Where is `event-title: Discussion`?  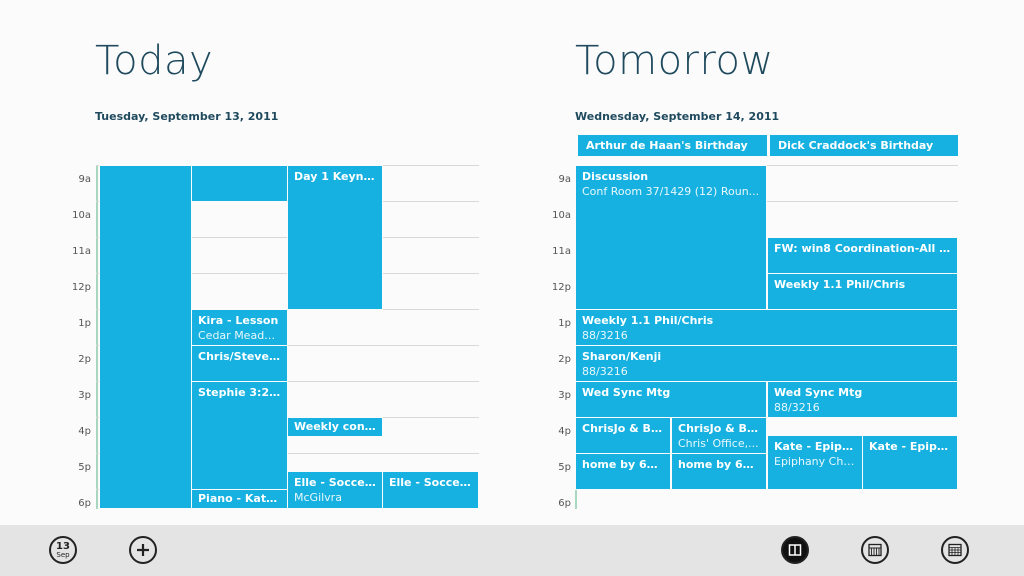 event-title: Discussion is located at coordinates (615, 176).